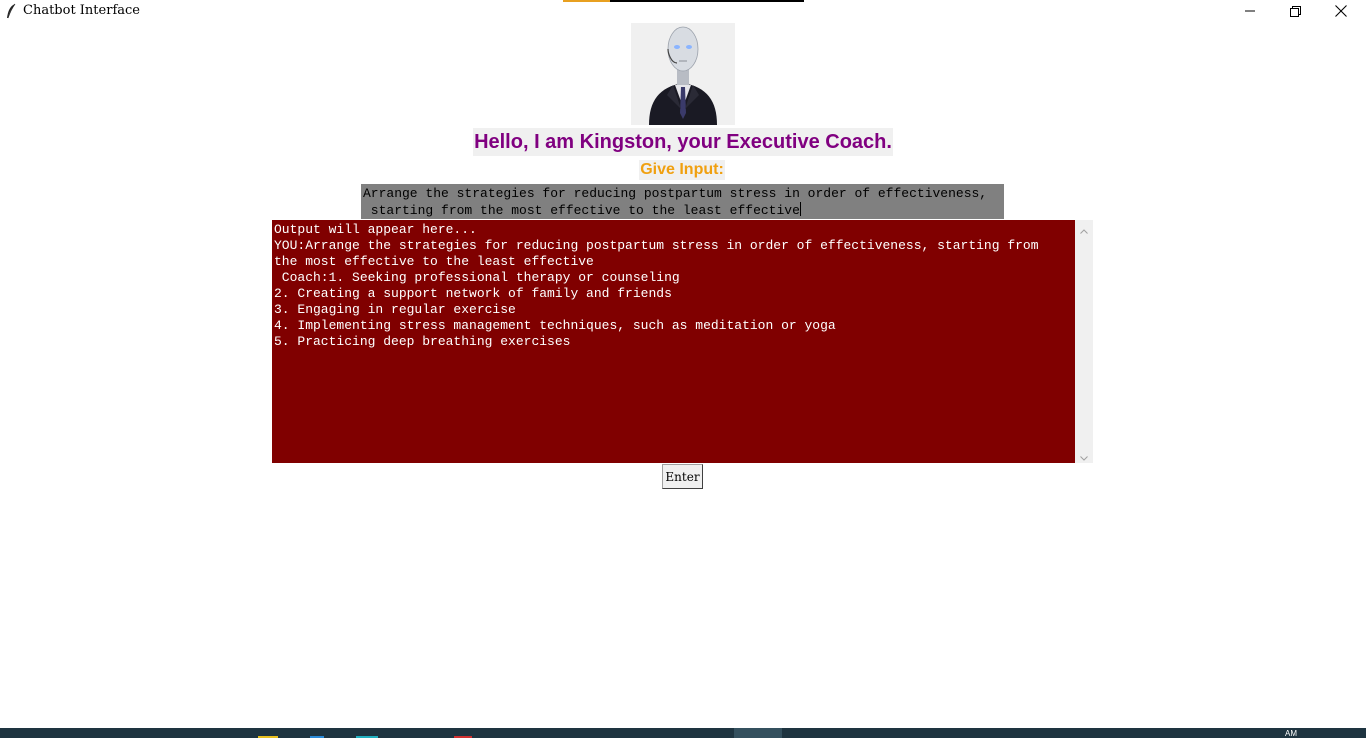 This screenshot has height=738, width=1366. Describe the element at coordinates (81, 10) in the screenshot. I see `window-title: Chatbot Interface` at that location.